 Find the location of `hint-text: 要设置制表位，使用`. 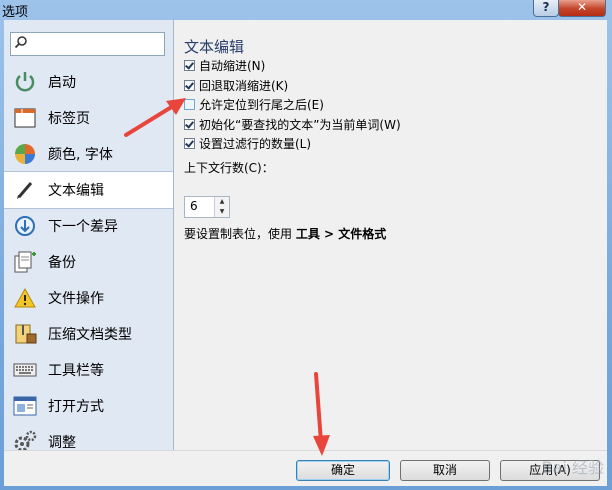

hint-text: 要设置制表位，使用 is located at coordinates (240, 234).